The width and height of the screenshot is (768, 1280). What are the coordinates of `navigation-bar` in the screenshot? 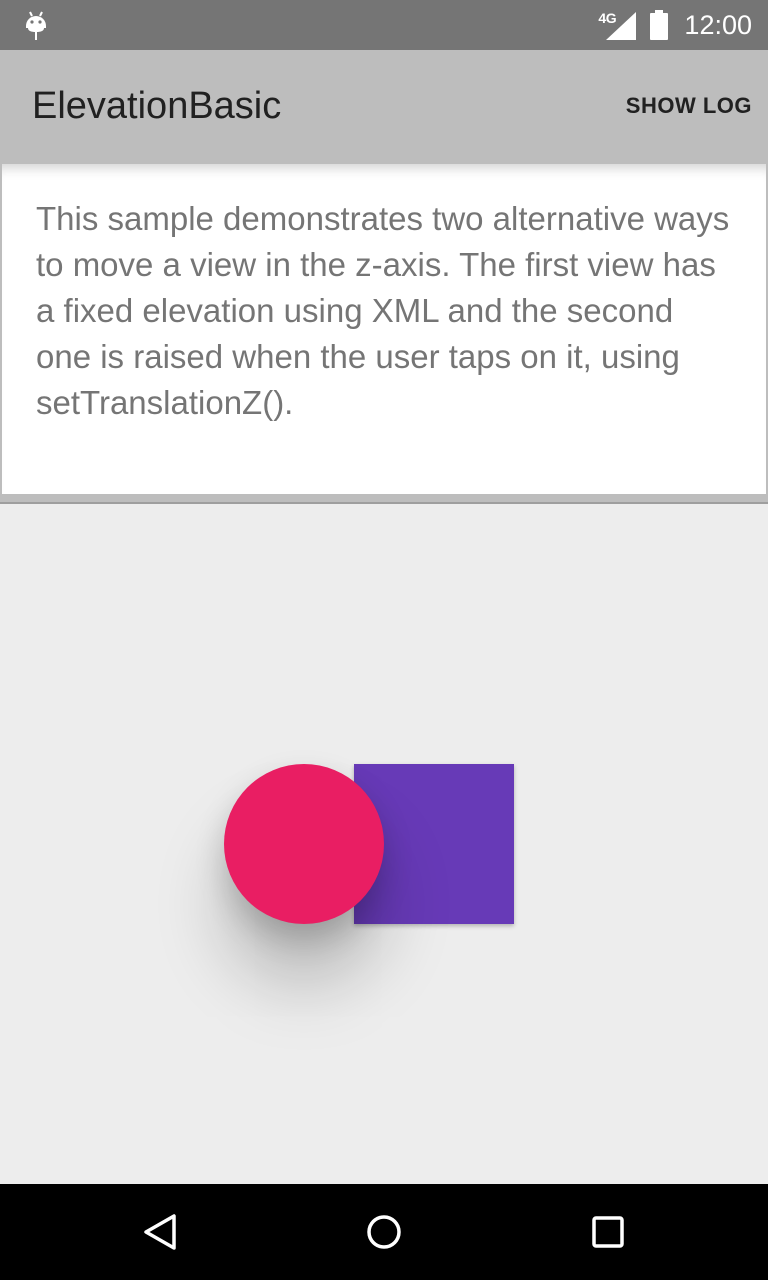 It's located at (384, 1232).